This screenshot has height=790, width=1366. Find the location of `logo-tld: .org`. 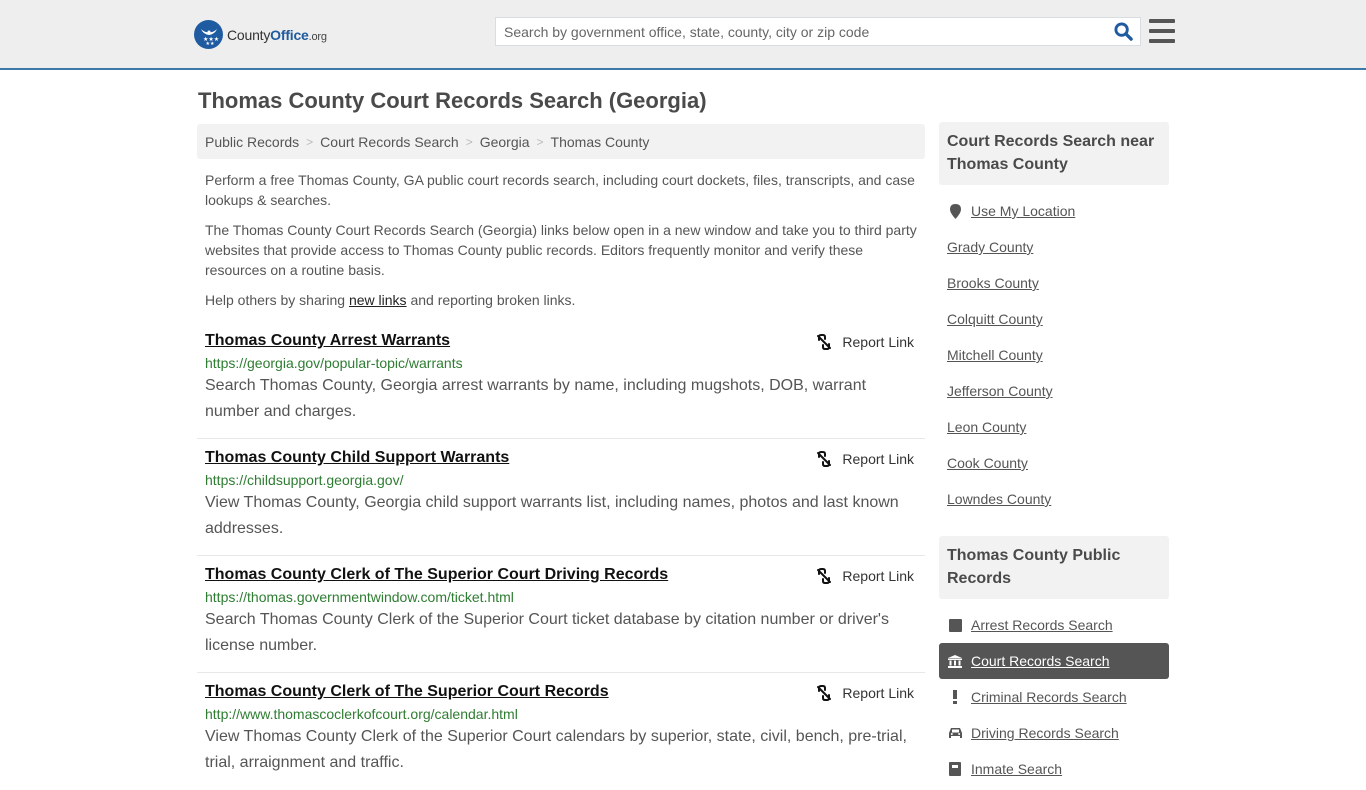

logo-tld: .org is located at coordinates (317, 36).